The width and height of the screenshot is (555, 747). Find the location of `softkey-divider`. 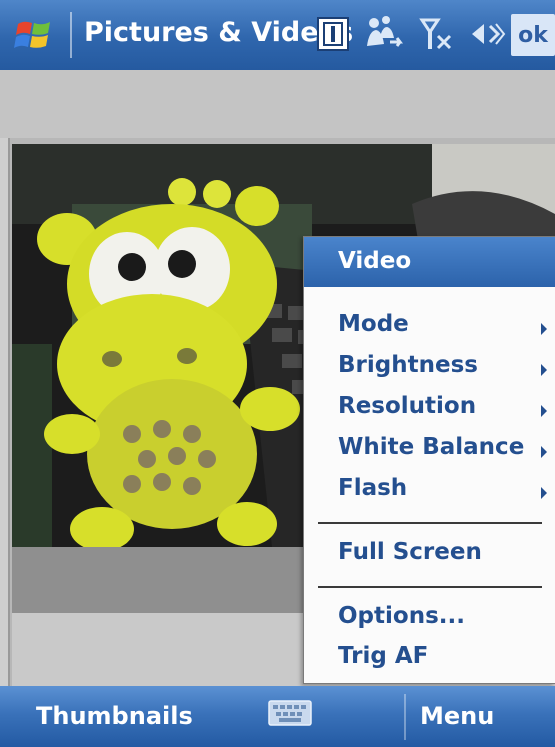

softkey-divider is located at coordinates (405, 717).